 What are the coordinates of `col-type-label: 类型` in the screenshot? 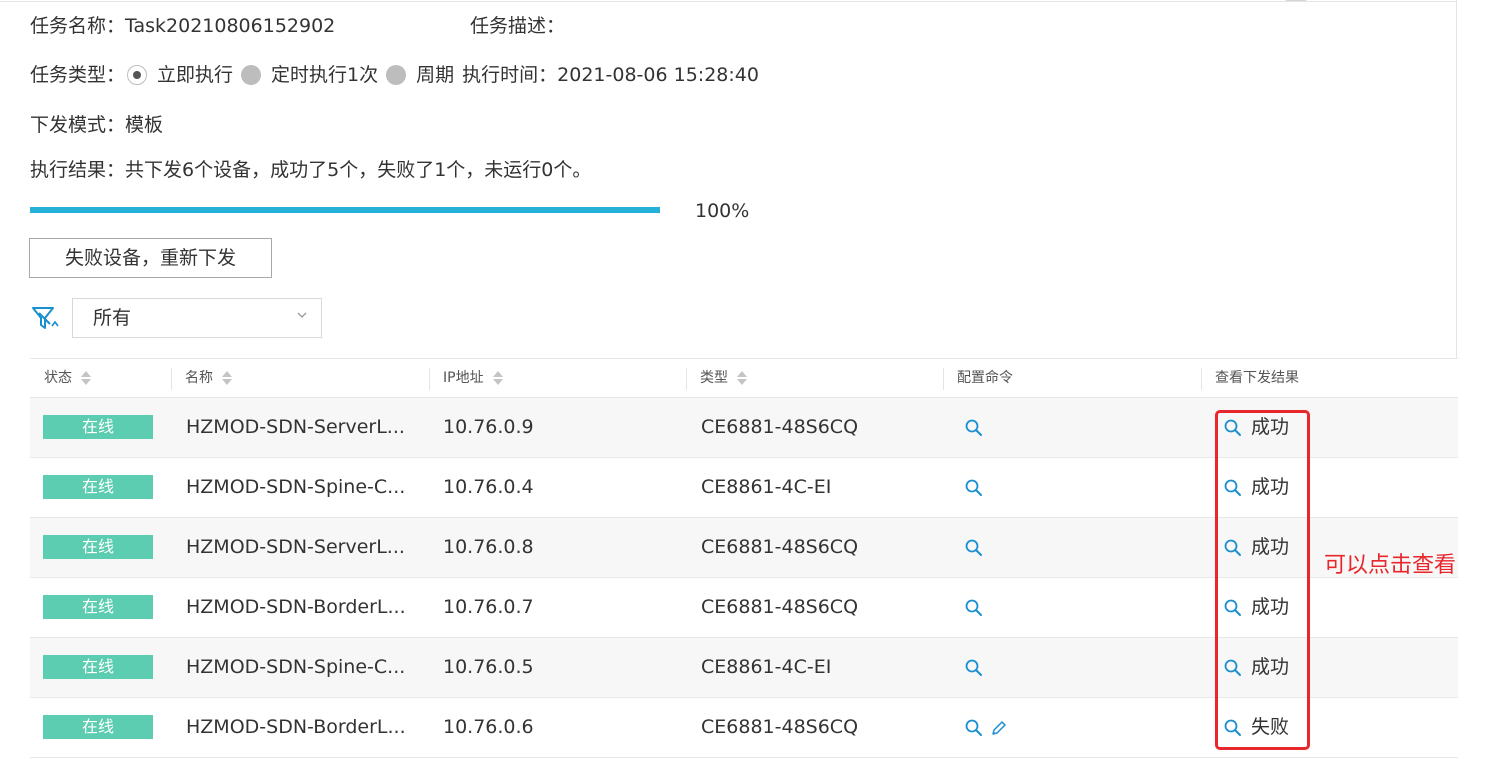 It's located at (714, 378).